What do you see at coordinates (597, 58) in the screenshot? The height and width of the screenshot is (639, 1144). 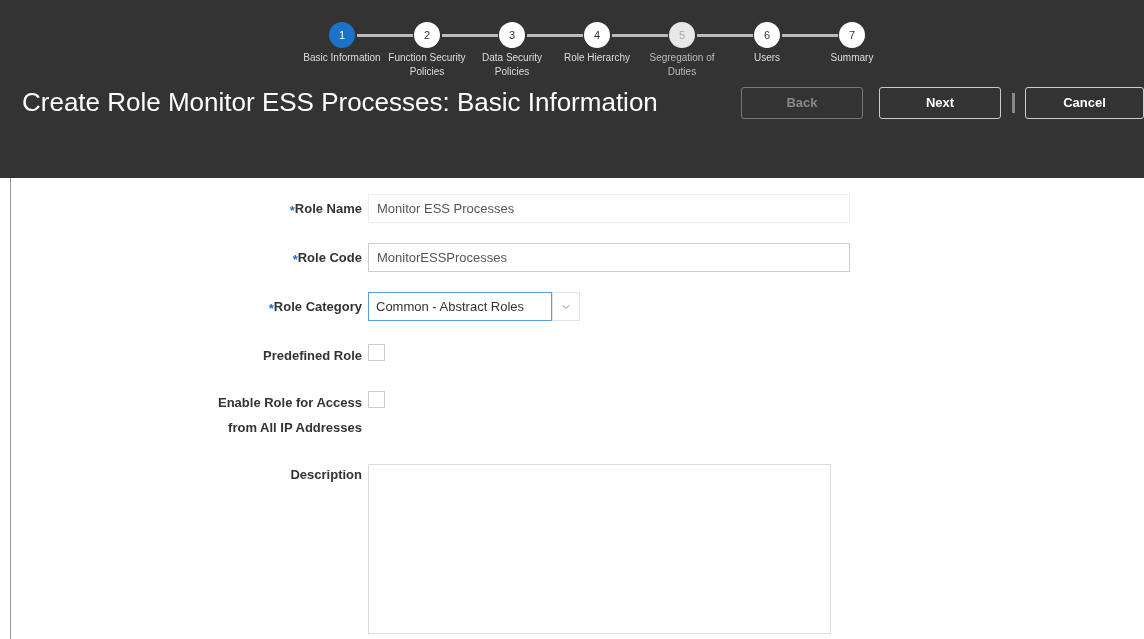 I see `step-label: Role Hierarchy` at bounding box center [597, 58].